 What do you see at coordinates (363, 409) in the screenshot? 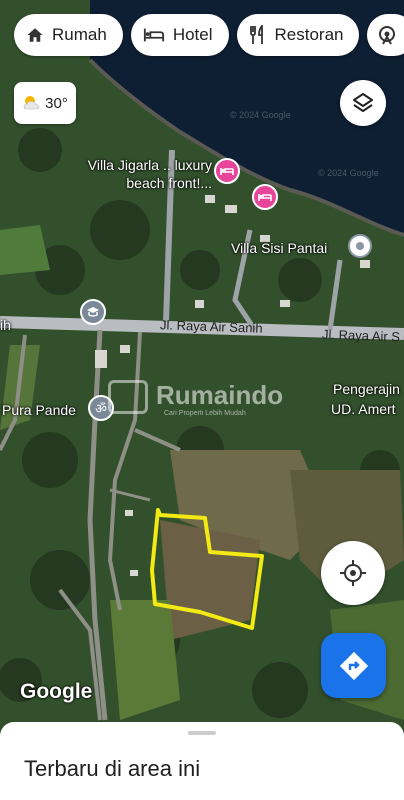
I see `place-label-ud-amert: UD. Amert` at bounding box center [363, 409].